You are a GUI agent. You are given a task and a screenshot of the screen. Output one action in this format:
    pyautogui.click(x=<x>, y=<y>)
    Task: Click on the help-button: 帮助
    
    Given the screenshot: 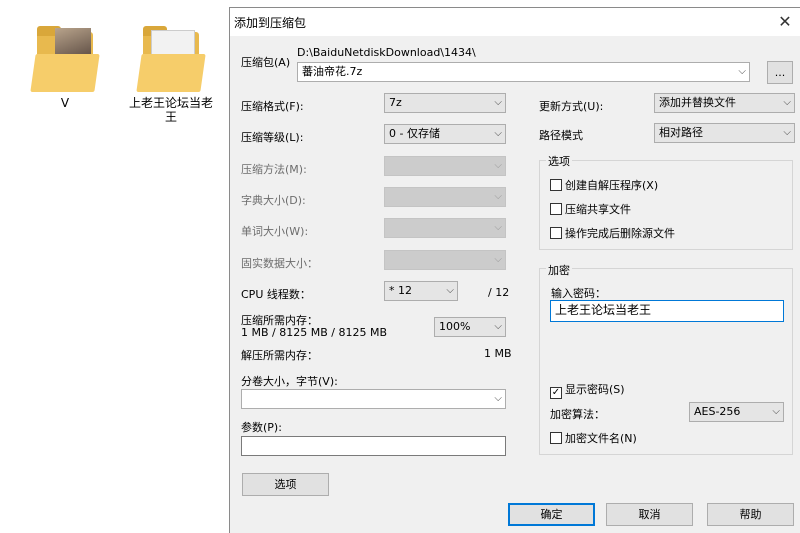 What is the action you would take?
    pyautogui.click(x=750, y=514)
    